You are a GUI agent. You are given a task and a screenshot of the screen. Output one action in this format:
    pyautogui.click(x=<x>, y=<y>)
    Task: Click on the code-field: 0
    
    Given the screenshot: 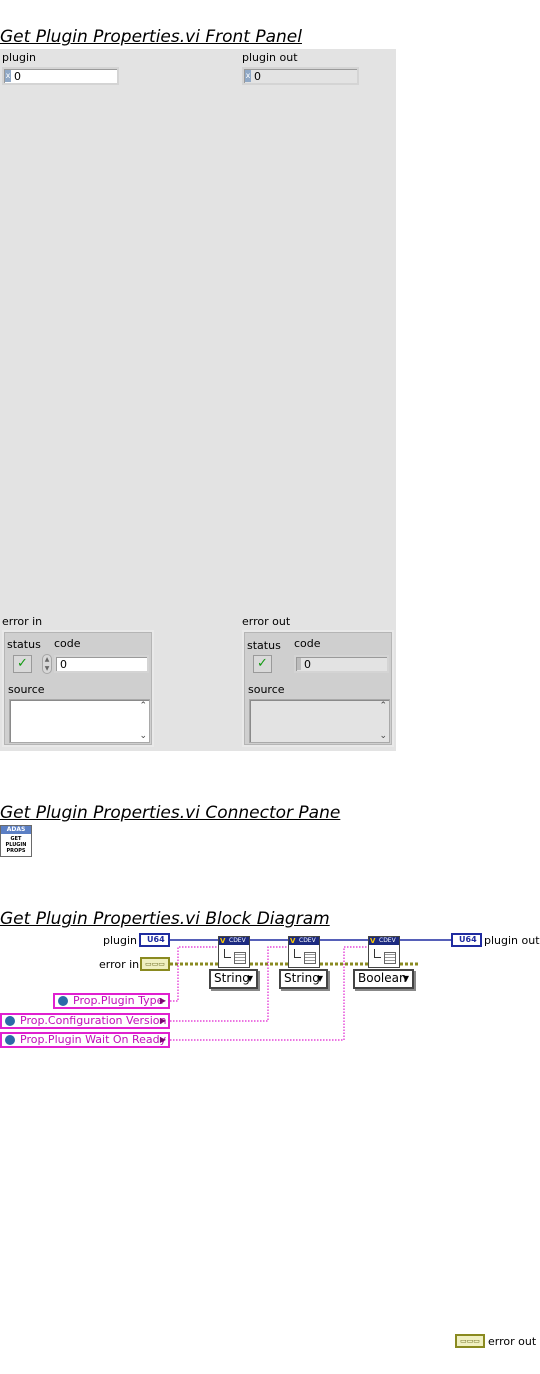 What is the action you would take?
    pyautogui.click(x=101, y=664)
    